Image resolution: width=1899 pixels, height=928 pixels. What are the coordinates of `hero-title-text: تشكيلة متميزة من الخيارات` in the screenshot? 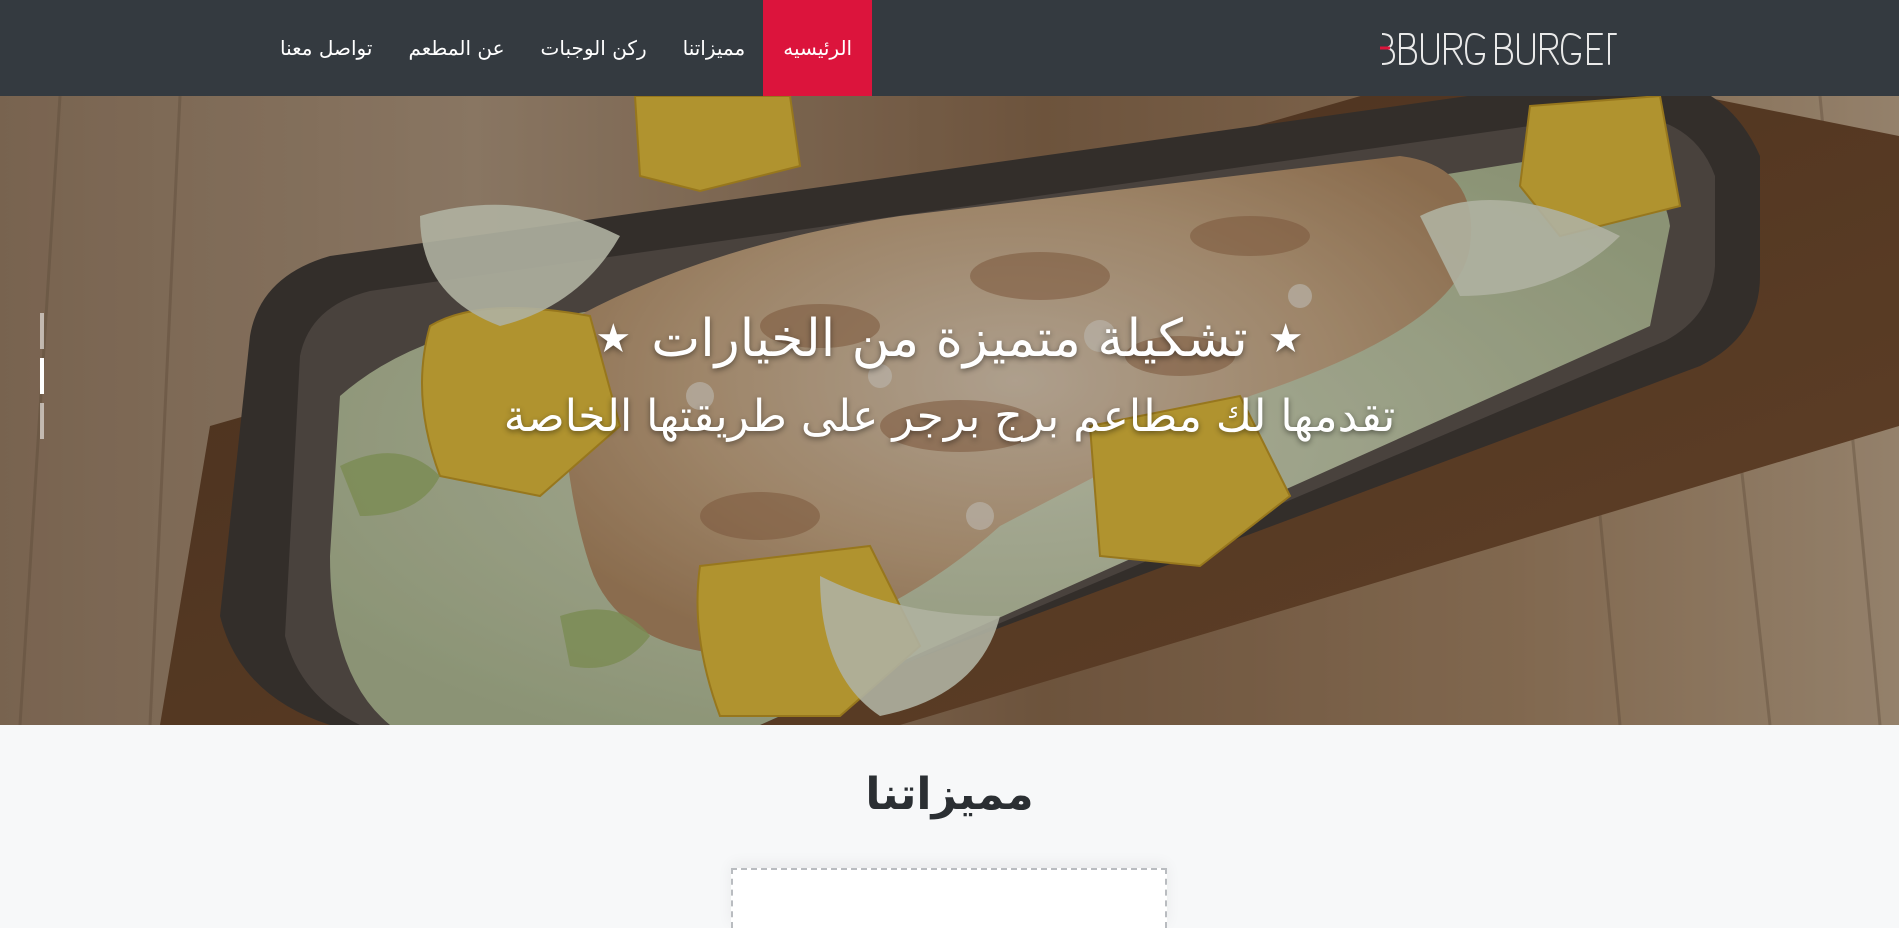 It's located at (949, 339).